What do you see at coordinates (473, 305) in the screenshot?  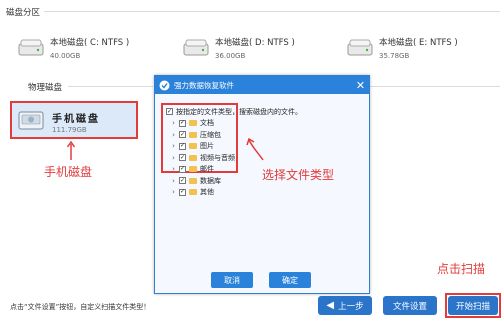 I see `start-scan-button: 开始扫描` at bounding box center [473, 305].